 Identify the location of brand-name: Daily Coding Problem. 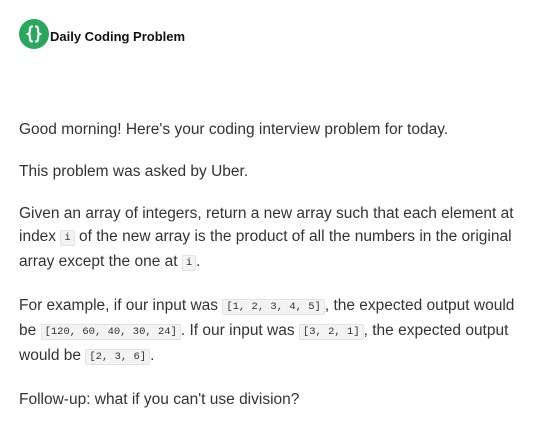
(118, 36).